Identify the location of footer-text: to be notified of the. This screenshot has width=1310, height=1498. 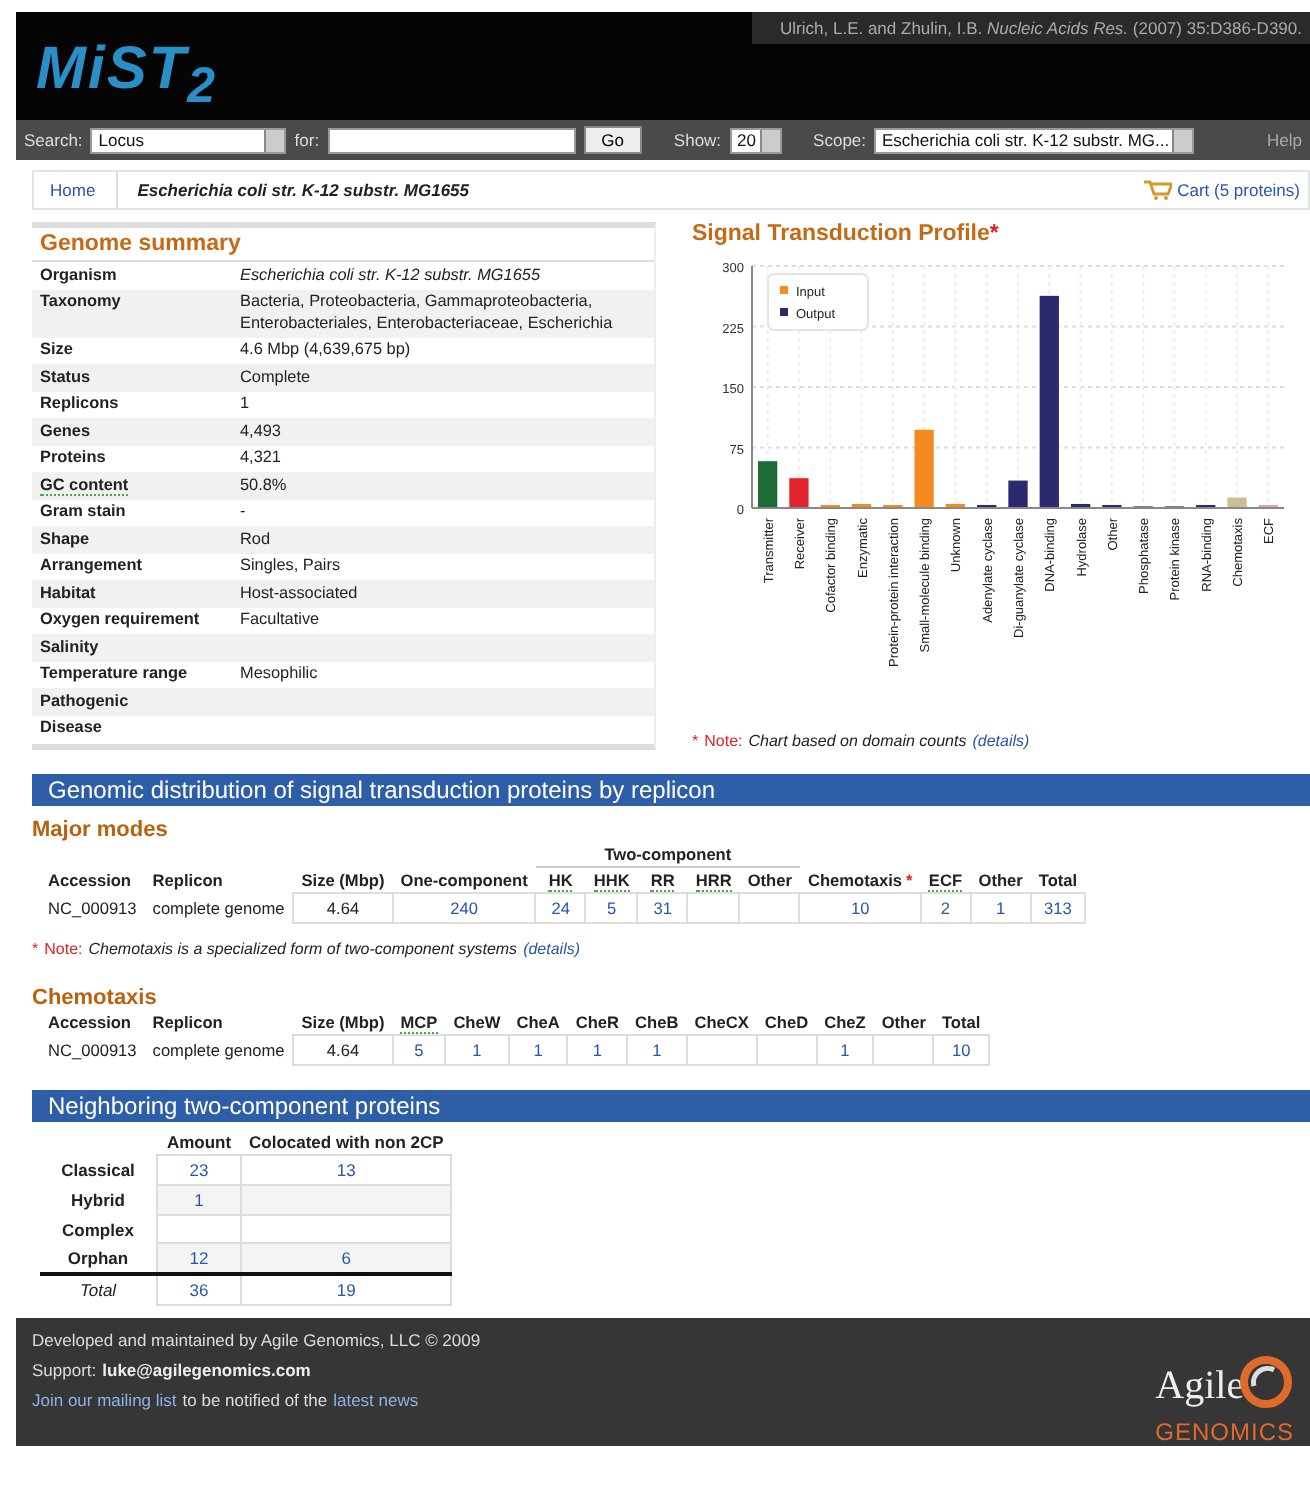
(255, 1400).